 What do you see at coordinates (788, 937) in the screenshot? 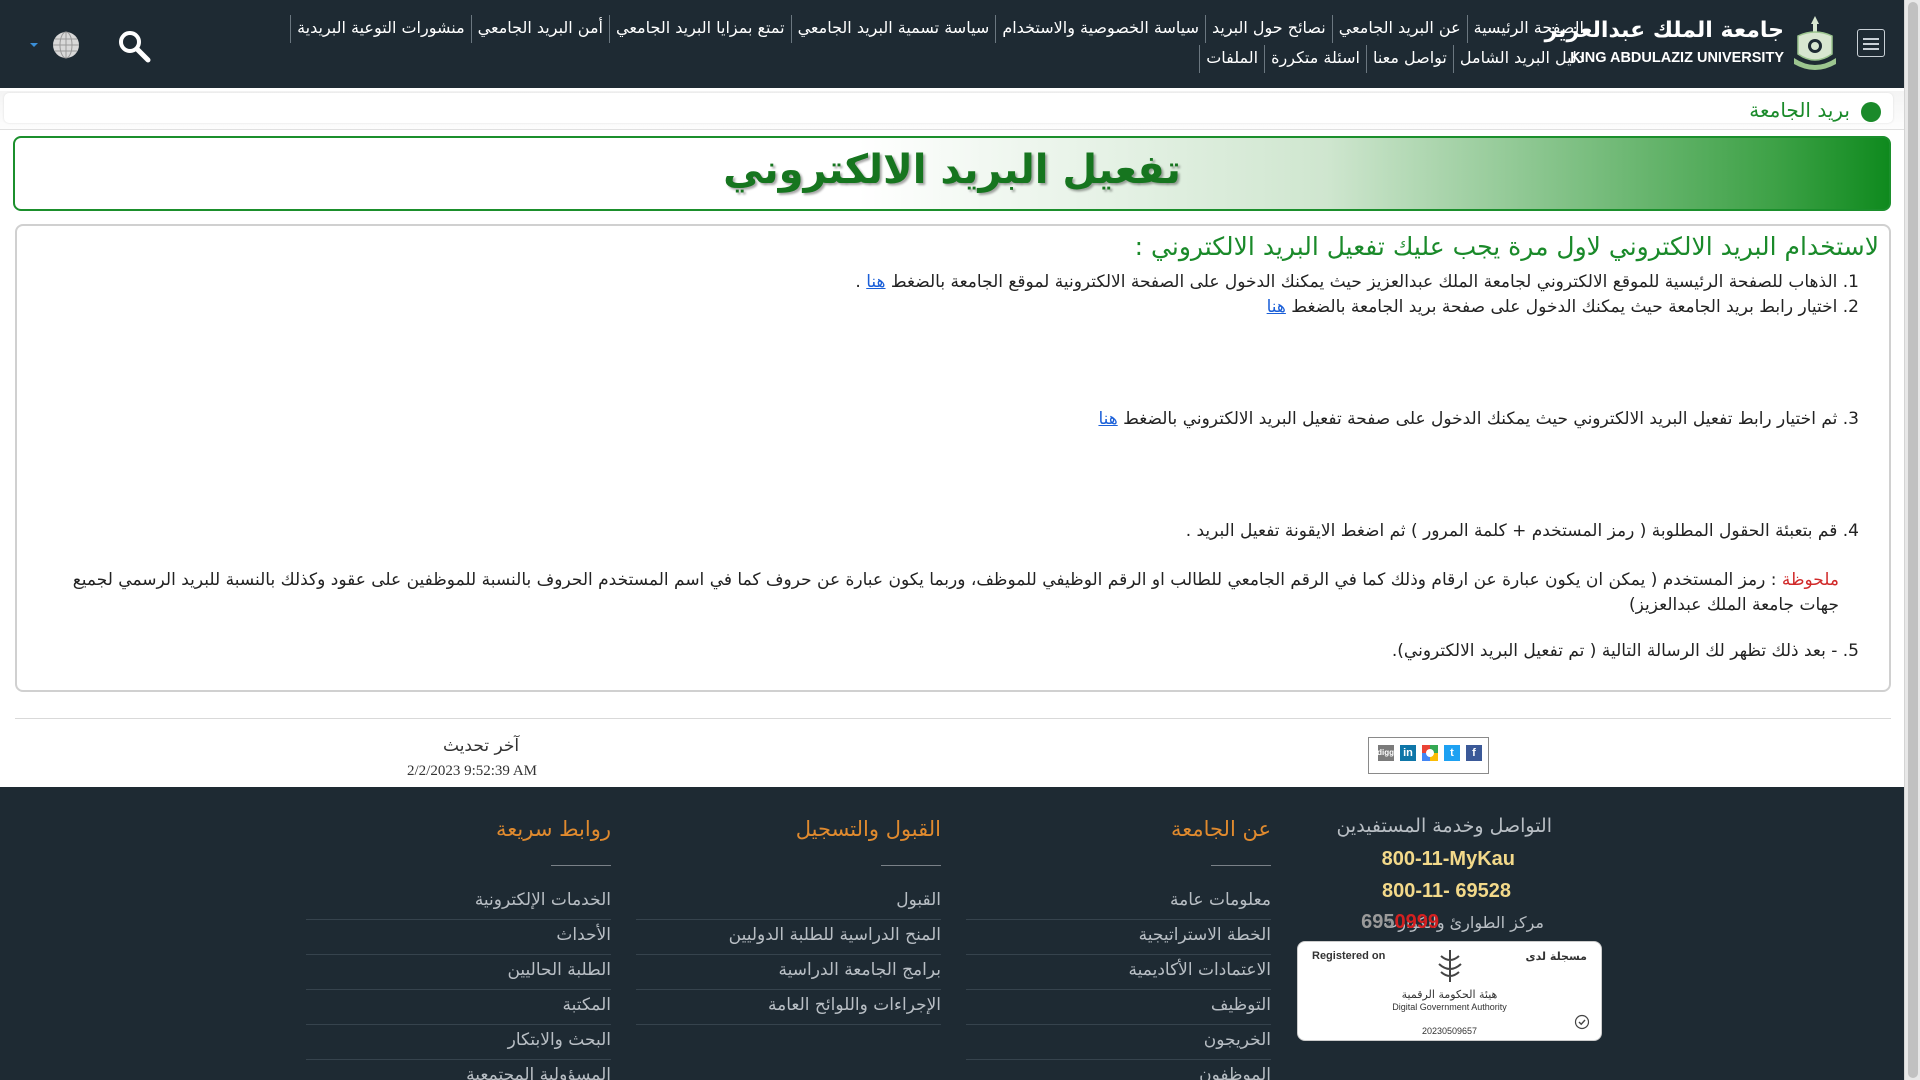
I see `footer-admission-link-1: المنح الدراسية للطلبة الدوليين` at bounding box center [788, 937].